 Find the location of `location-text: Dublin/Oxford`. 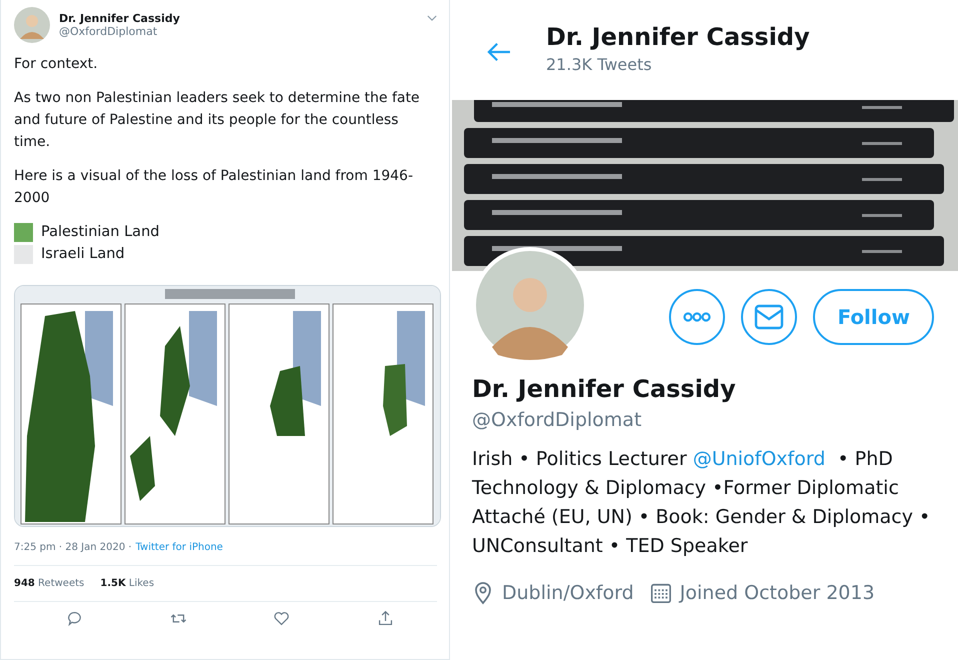

location-text: Dublin/Oxford is located at coordinates (568, 593).